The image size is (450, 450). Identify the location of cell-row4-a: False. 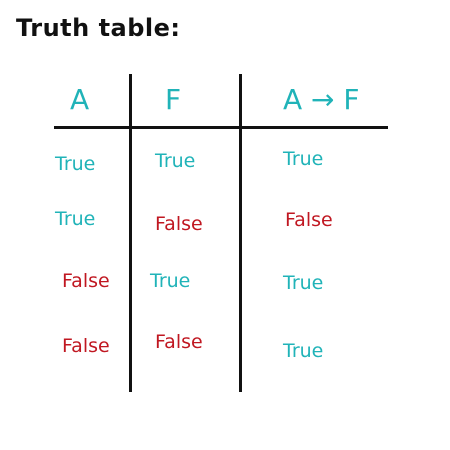
(86, 346).